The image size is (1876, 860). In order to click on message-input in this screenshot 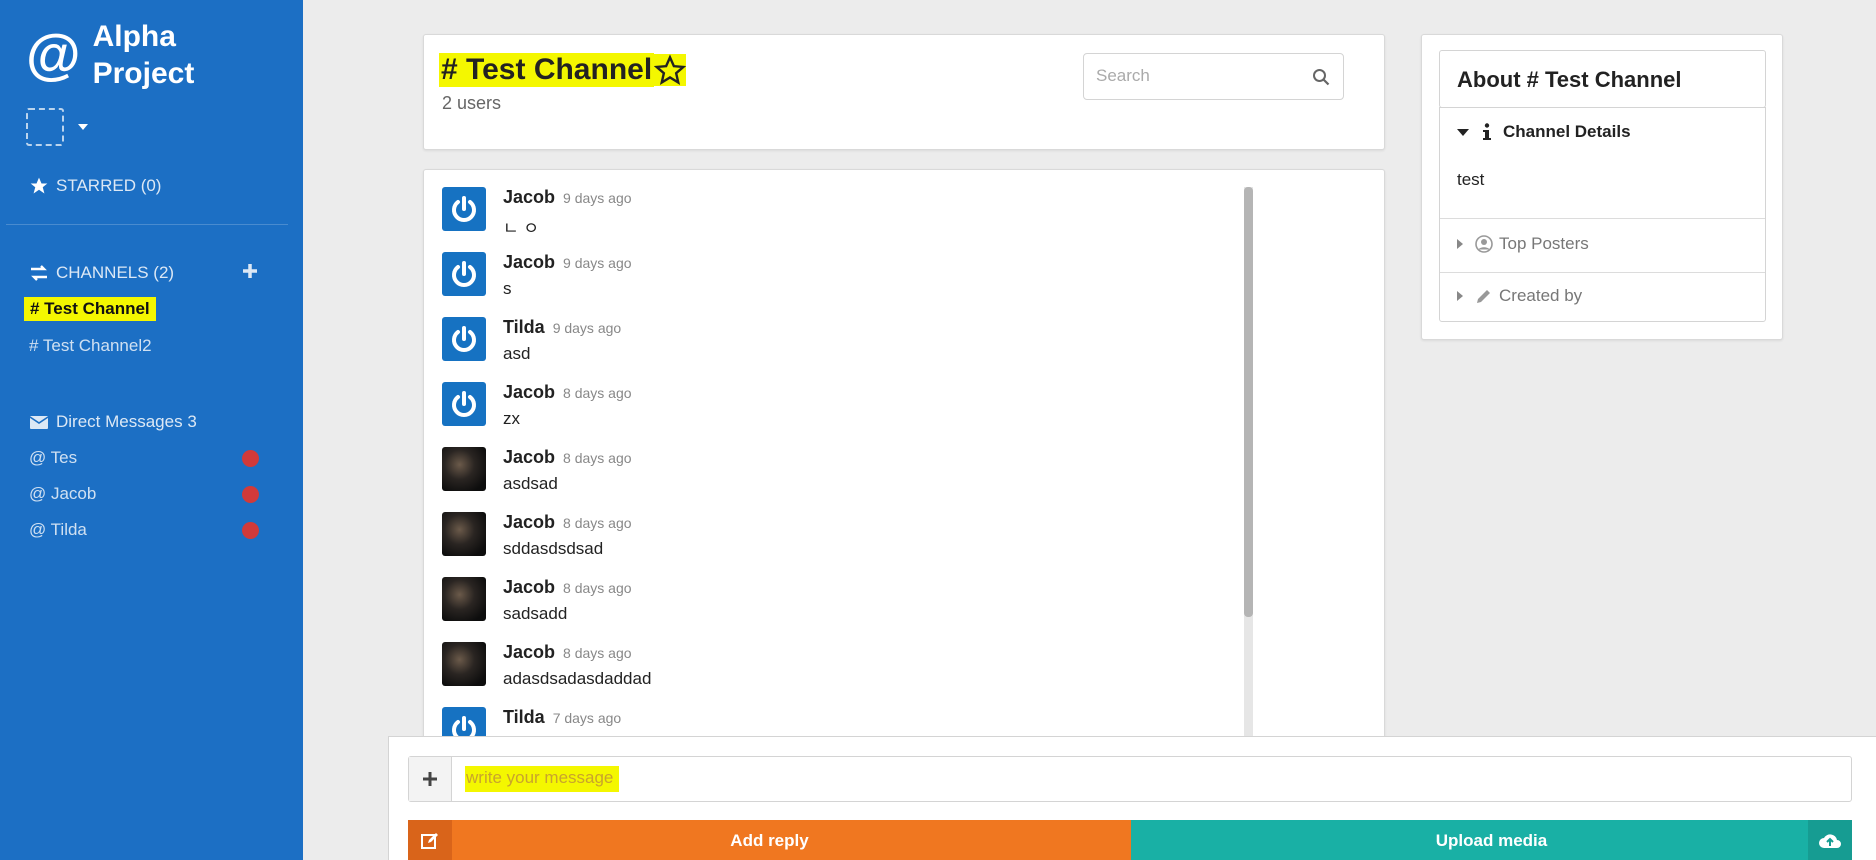, I will do `click(766, 778)`.